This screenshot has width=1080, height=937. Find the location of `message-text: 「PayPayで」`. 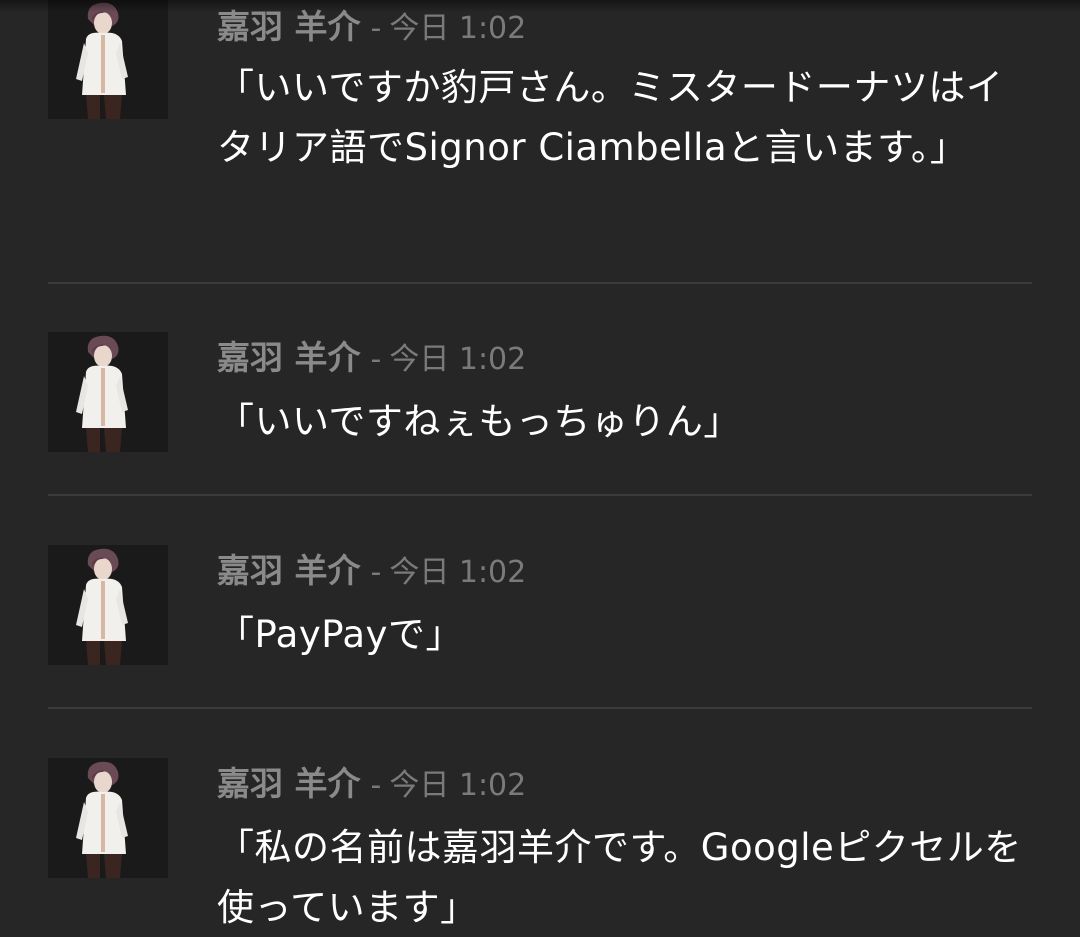

message-text: 「PayPayで」 is located at coordinates (340, 634).